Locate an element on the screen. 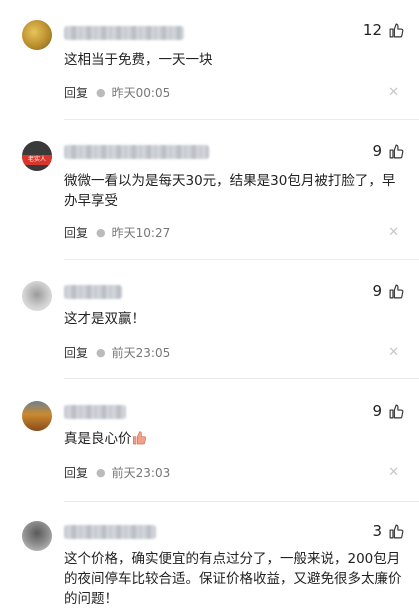 This screenshot has height=613, width=419. like-count: 12 is located at coordinates (372, 30).